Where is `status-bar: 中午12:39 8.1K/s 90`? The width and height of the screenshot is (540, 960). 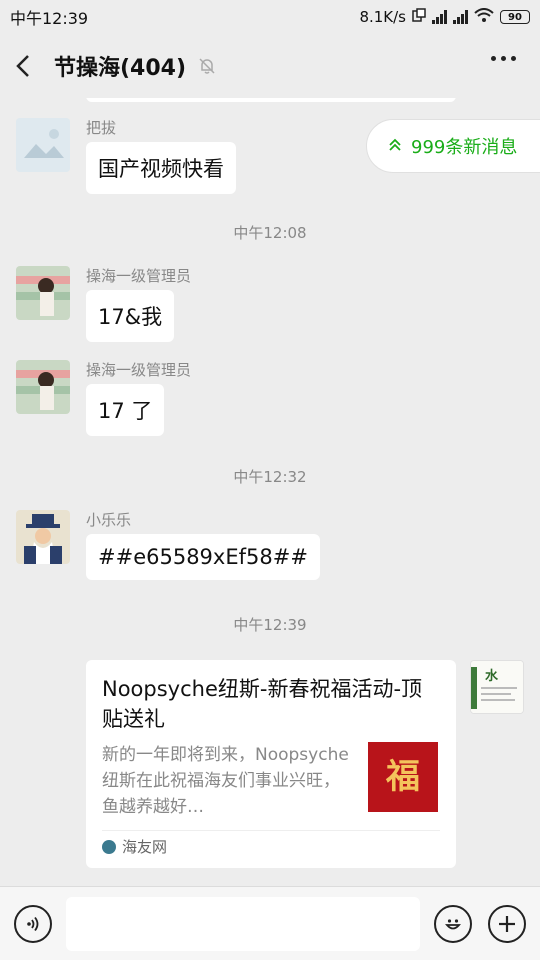
status-bar: 中午12:39 8.1K/s 90 is located at coordinates (270, 17).